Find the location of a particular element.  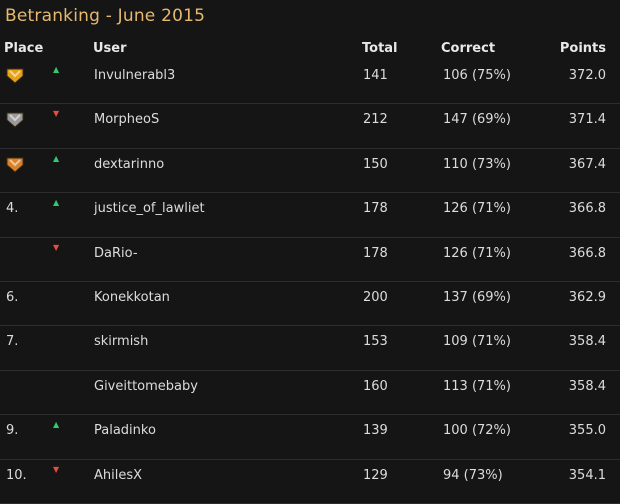

correct-bets: 137 (69%) is located at coordinates (477, 297).